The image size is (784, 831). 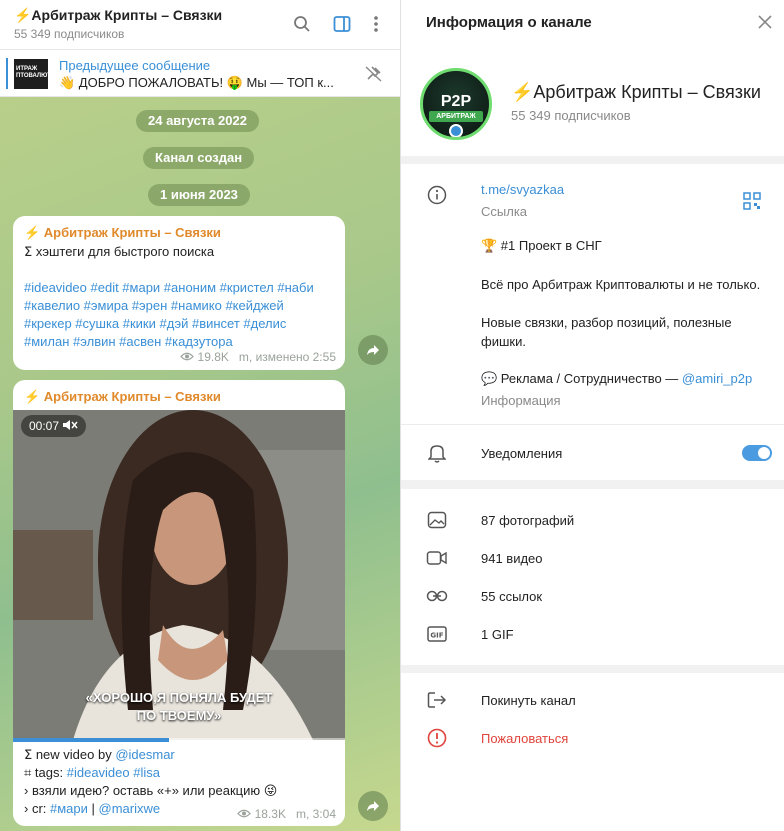 I want to click on notifications-toggle, so click(x=757, y=453).